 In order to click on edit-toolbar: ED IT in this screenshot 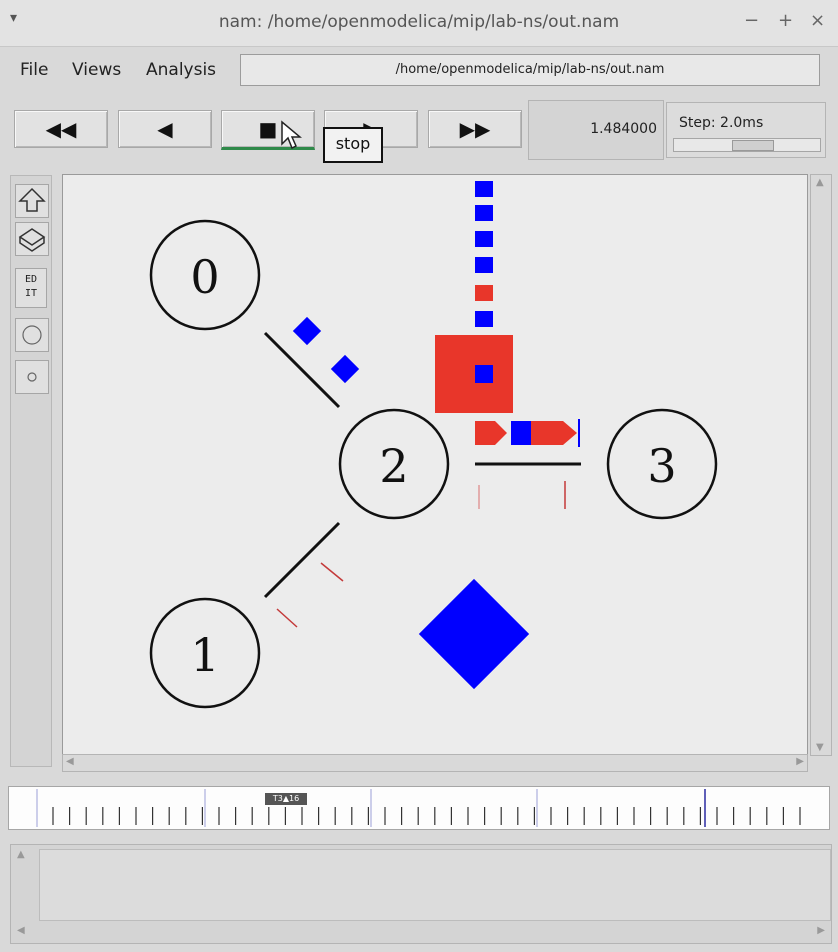, I will do `click(31, 471)`.